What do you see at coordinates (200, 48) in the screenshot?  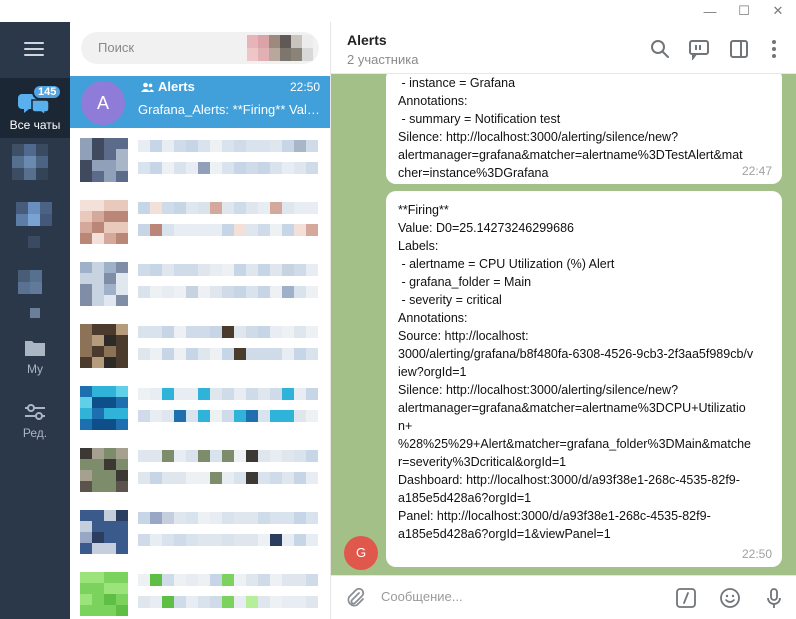 I see `search-input: Поиск` at bounding box center [200, 48].